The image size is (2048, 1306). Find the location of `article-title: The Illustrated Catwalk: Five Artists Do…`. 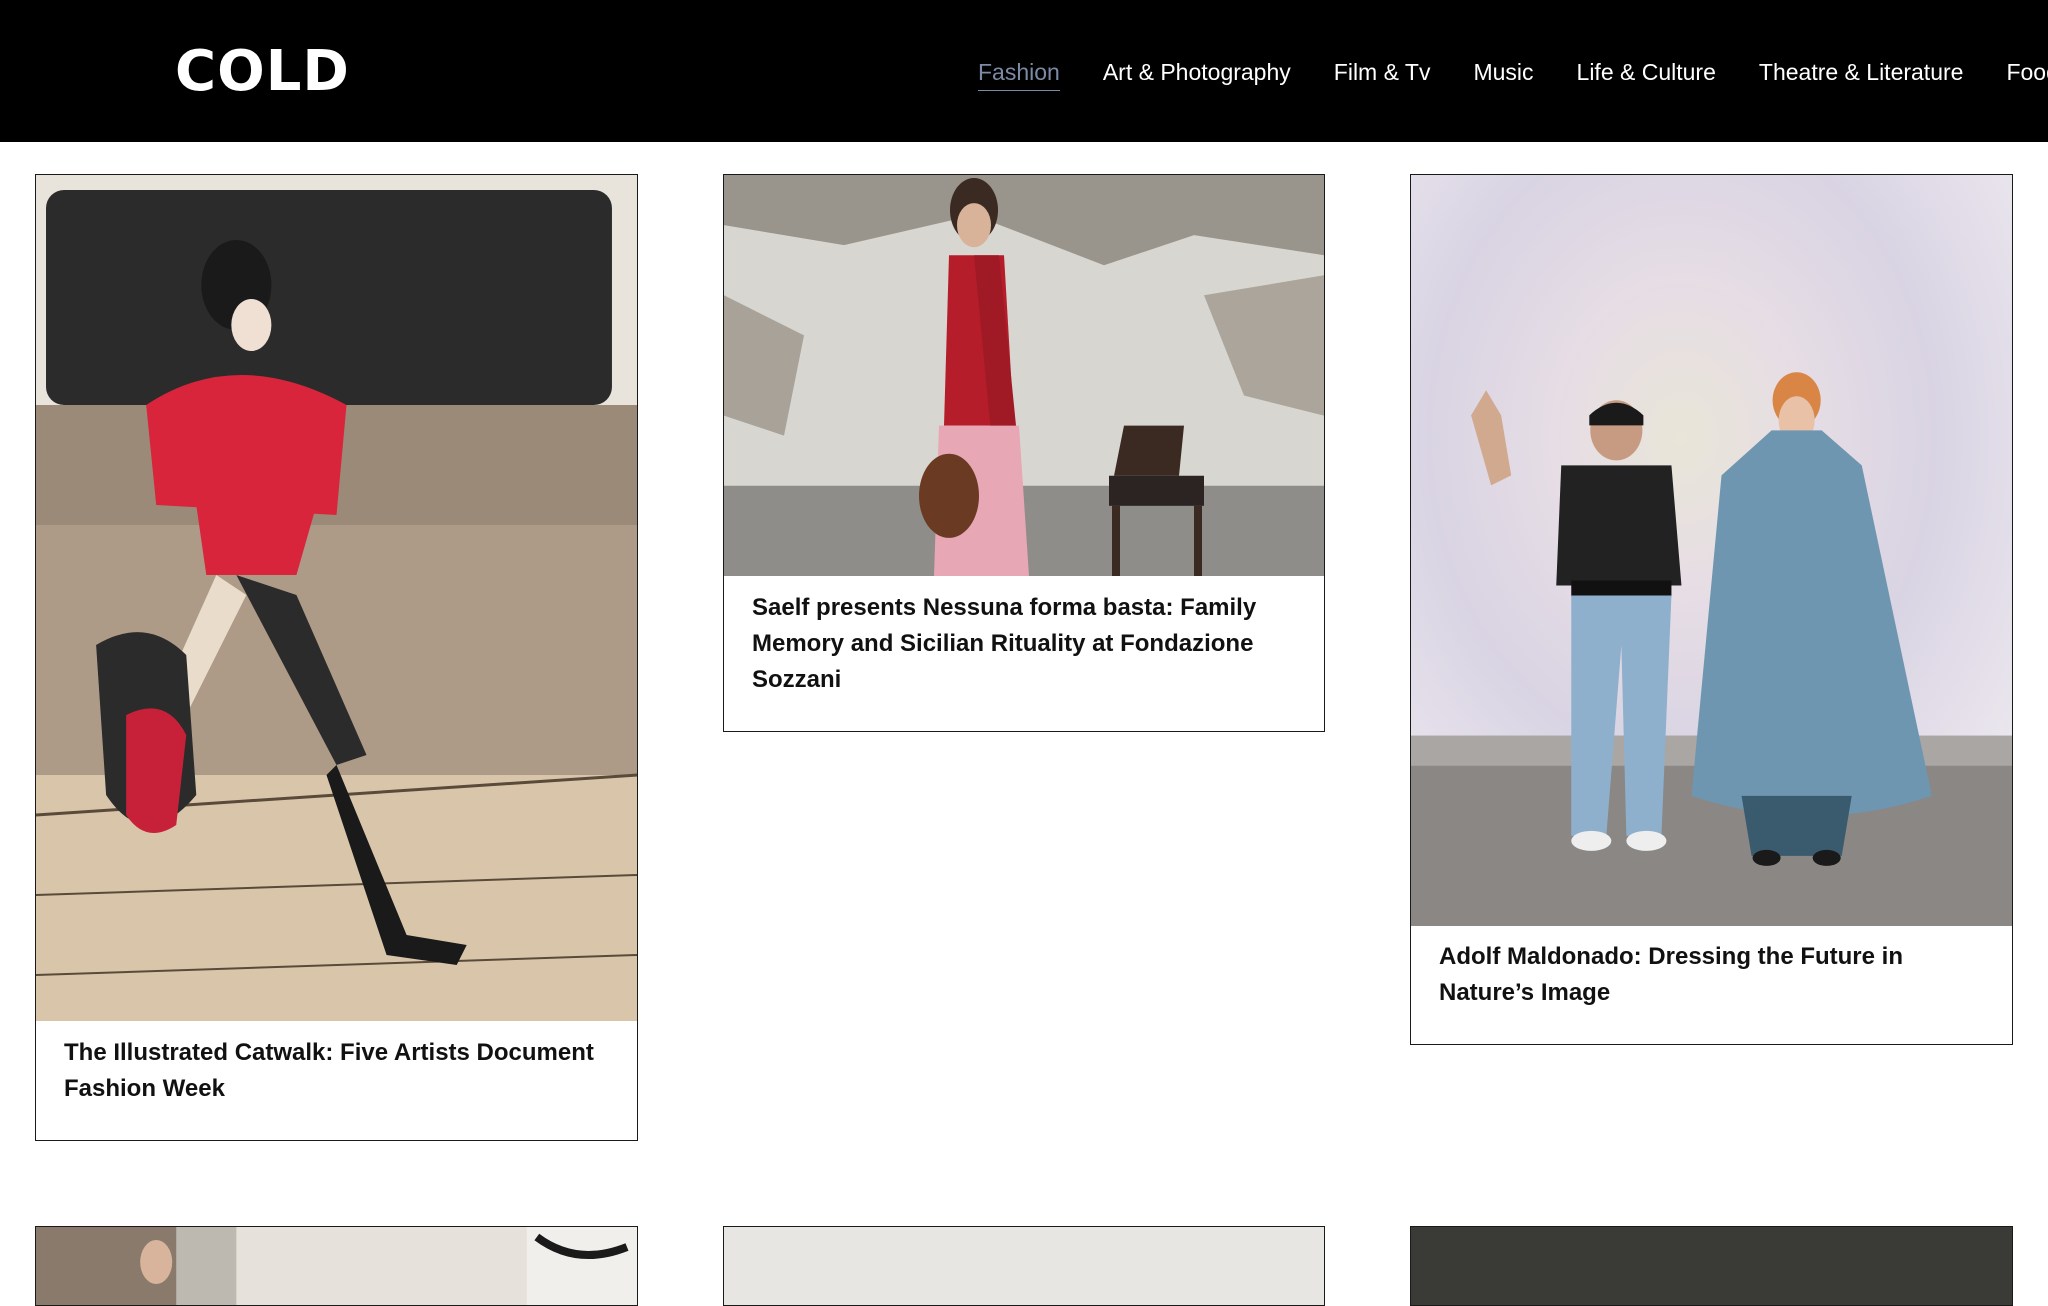

article-title: The Illustrated Catwalk: Five Artists Do… is located at coordinates (338, 1071).